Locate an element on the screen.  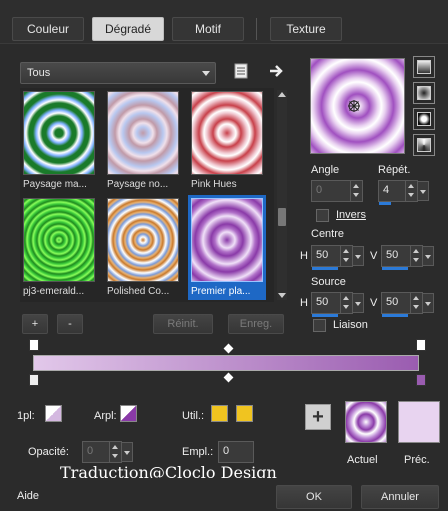
radial-style-icon is located at coordinates (424, 119).